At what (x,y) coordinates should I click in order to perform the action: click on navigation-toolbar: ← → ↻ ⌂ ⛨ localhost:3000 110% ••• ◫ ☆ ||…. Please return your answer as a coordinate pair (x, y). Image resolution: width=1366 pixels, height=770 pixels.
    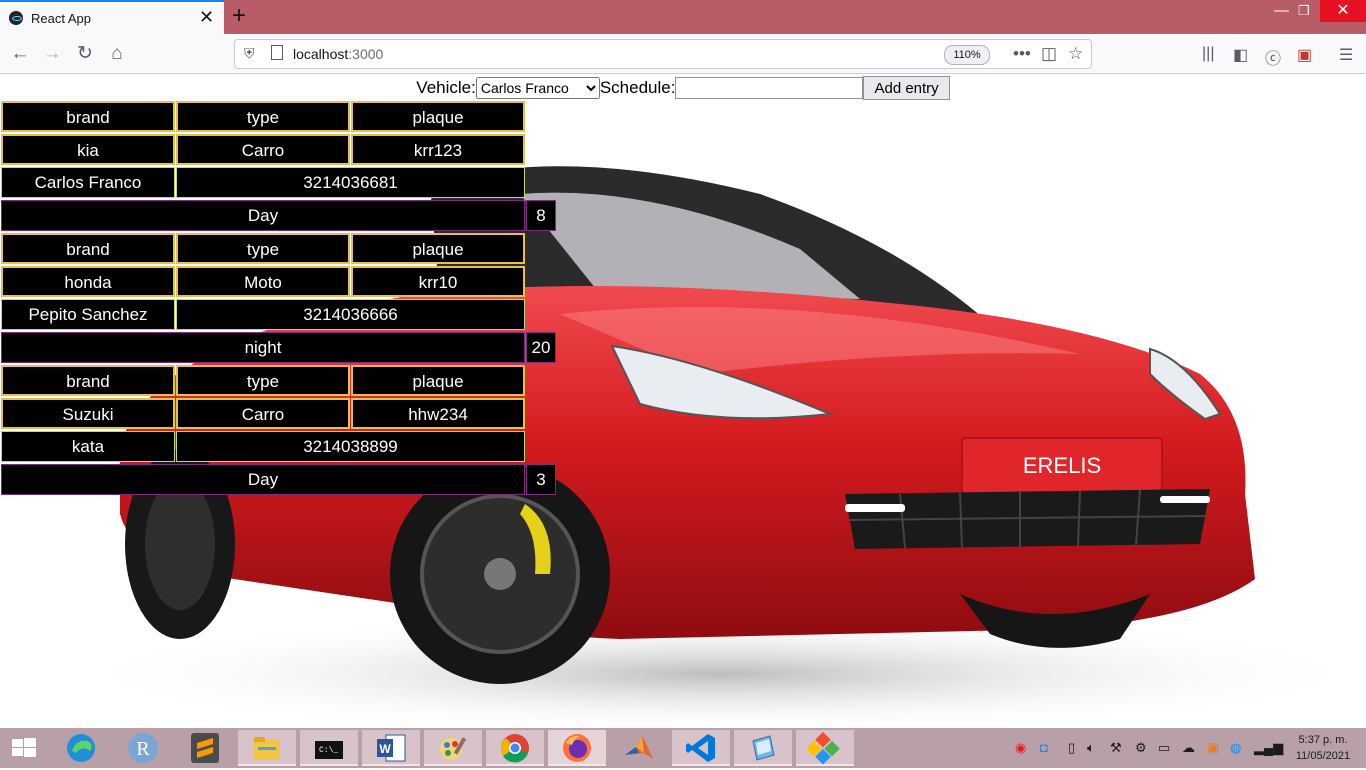
    Looking at the image, I should click on (683, 54).